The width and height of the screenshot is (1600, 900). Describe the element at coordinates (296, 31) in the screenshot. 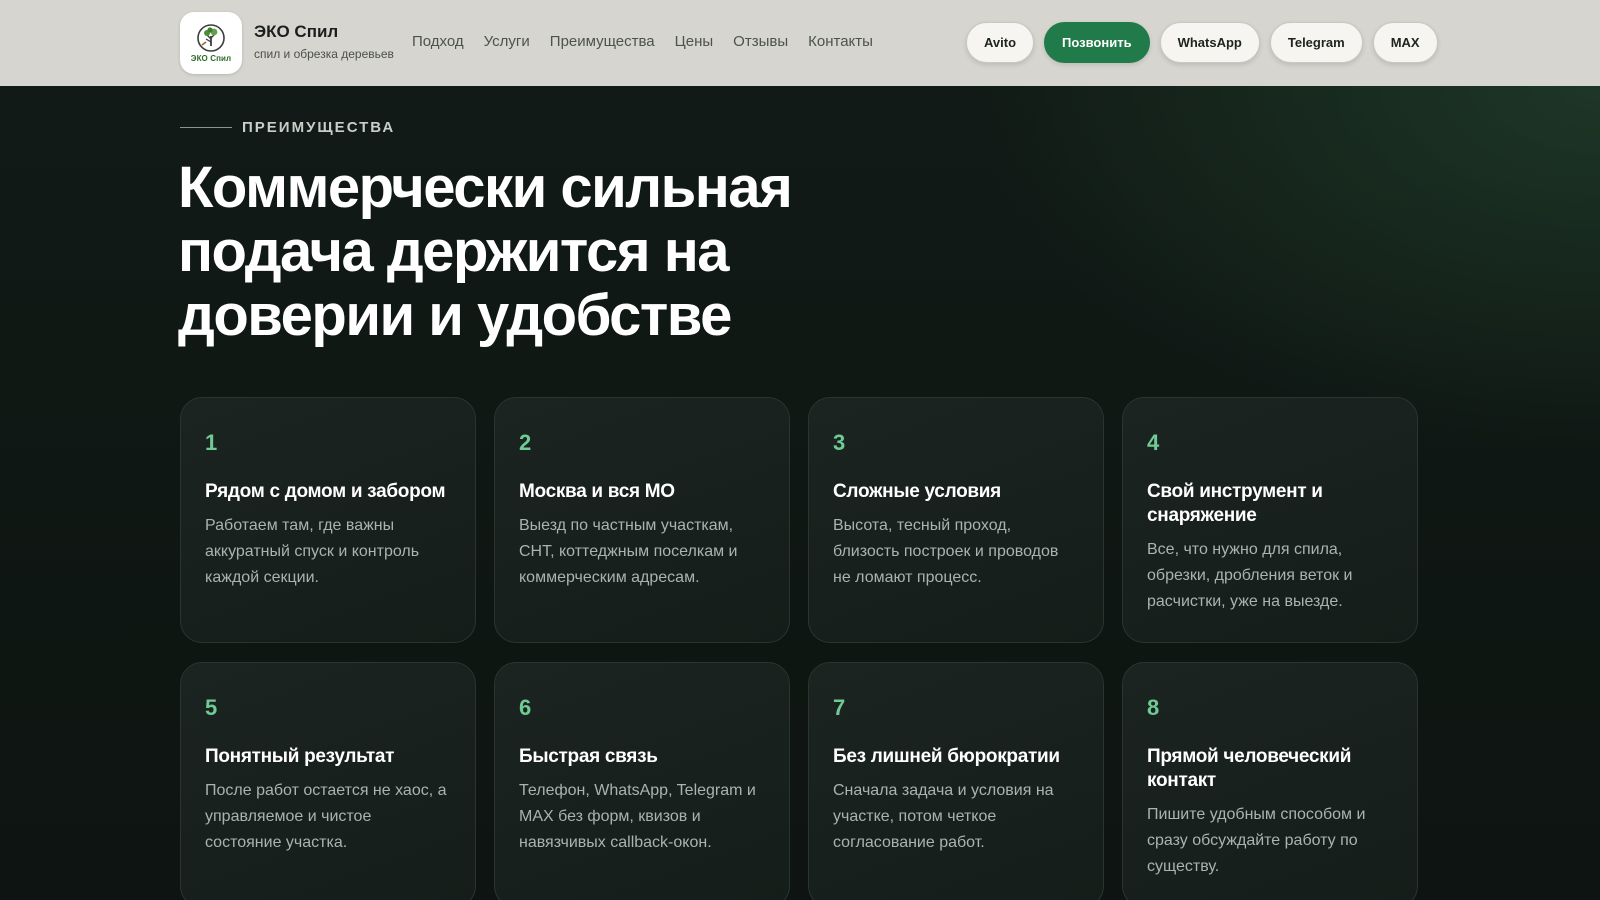

I see `brand-name: ЭКО Спил` at that location.